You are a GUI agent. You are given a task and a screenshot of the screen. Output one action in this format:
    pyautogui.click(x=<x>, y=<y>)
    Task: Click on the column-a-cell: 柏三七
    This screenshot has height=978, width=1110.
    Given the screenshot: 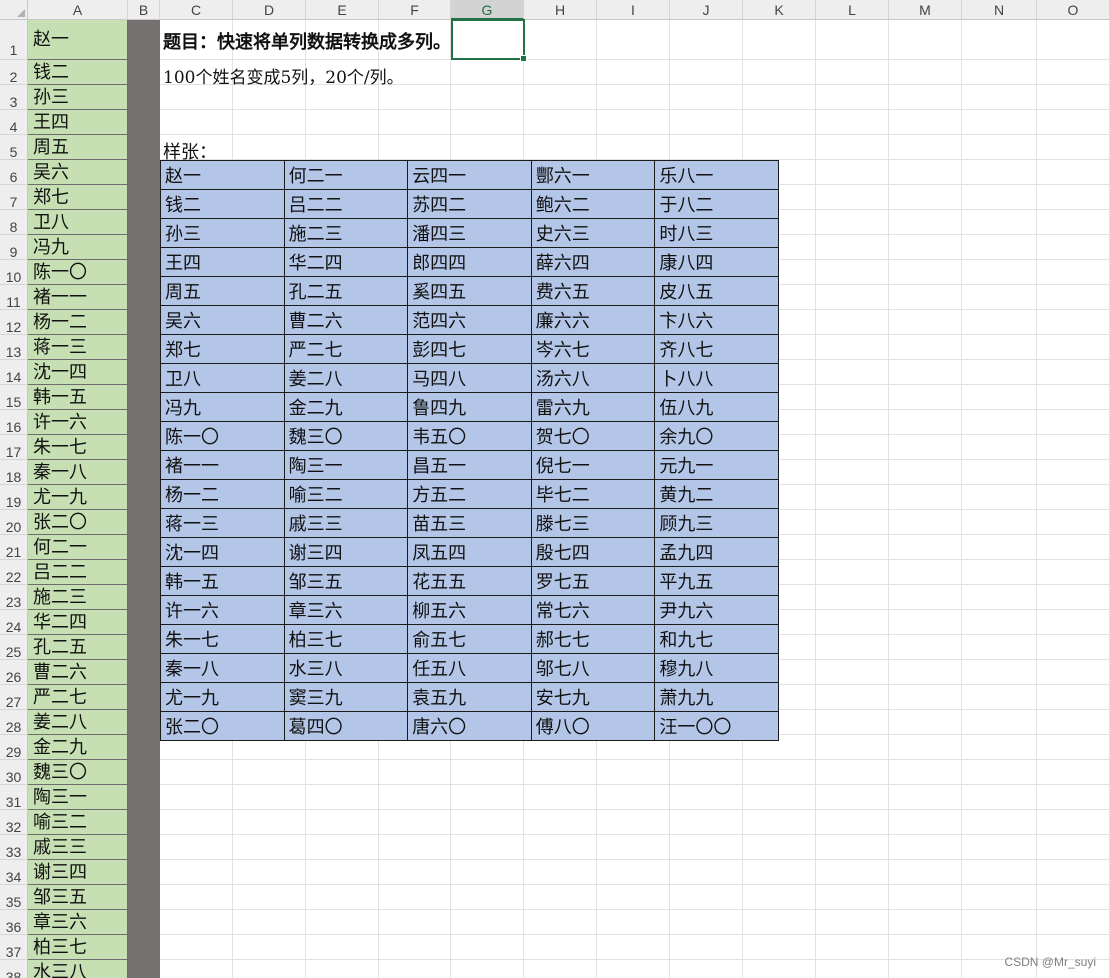 What is the action you would take?
    pyautogui.click(x=78, y=947)
    